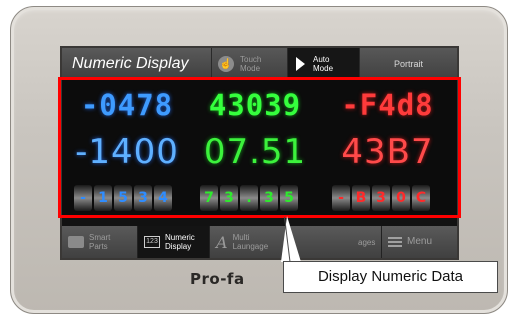 The width and height of the screenshot is (520, 321). I want to click on nav-multi-language: A Multi Laungage, so click(250, 242).